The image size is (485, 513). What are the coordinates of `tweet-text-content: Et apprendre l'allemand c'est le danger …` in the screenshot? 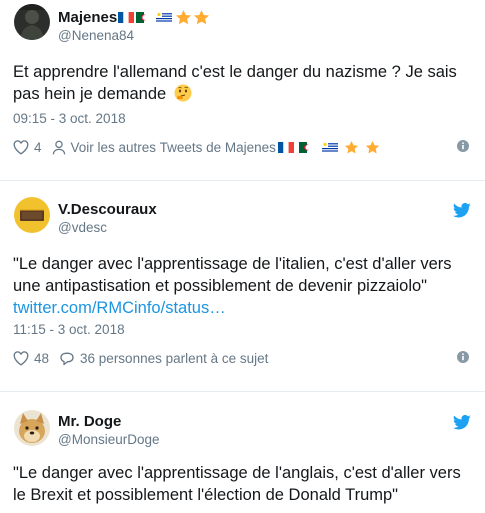 It's located at (235, 83).